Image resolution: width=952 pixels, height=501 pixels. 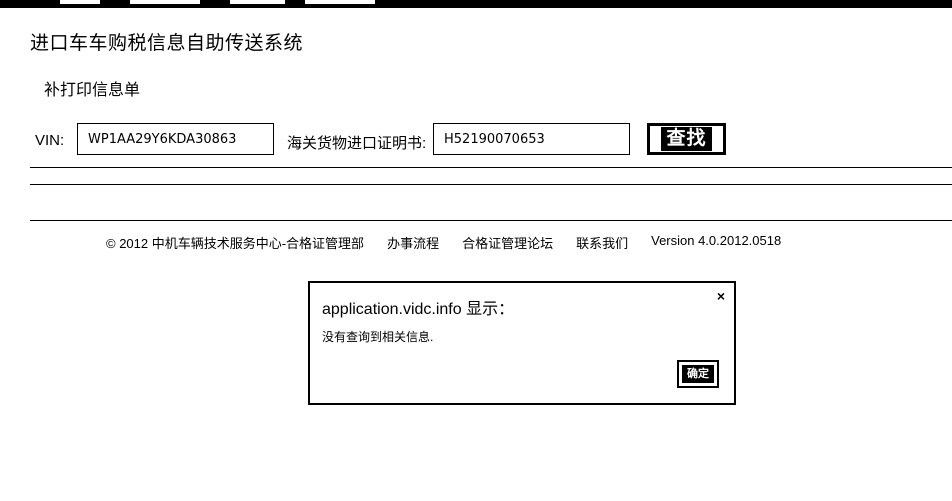 I want to click on ok-button: 确定, so click(x=698, y=374).